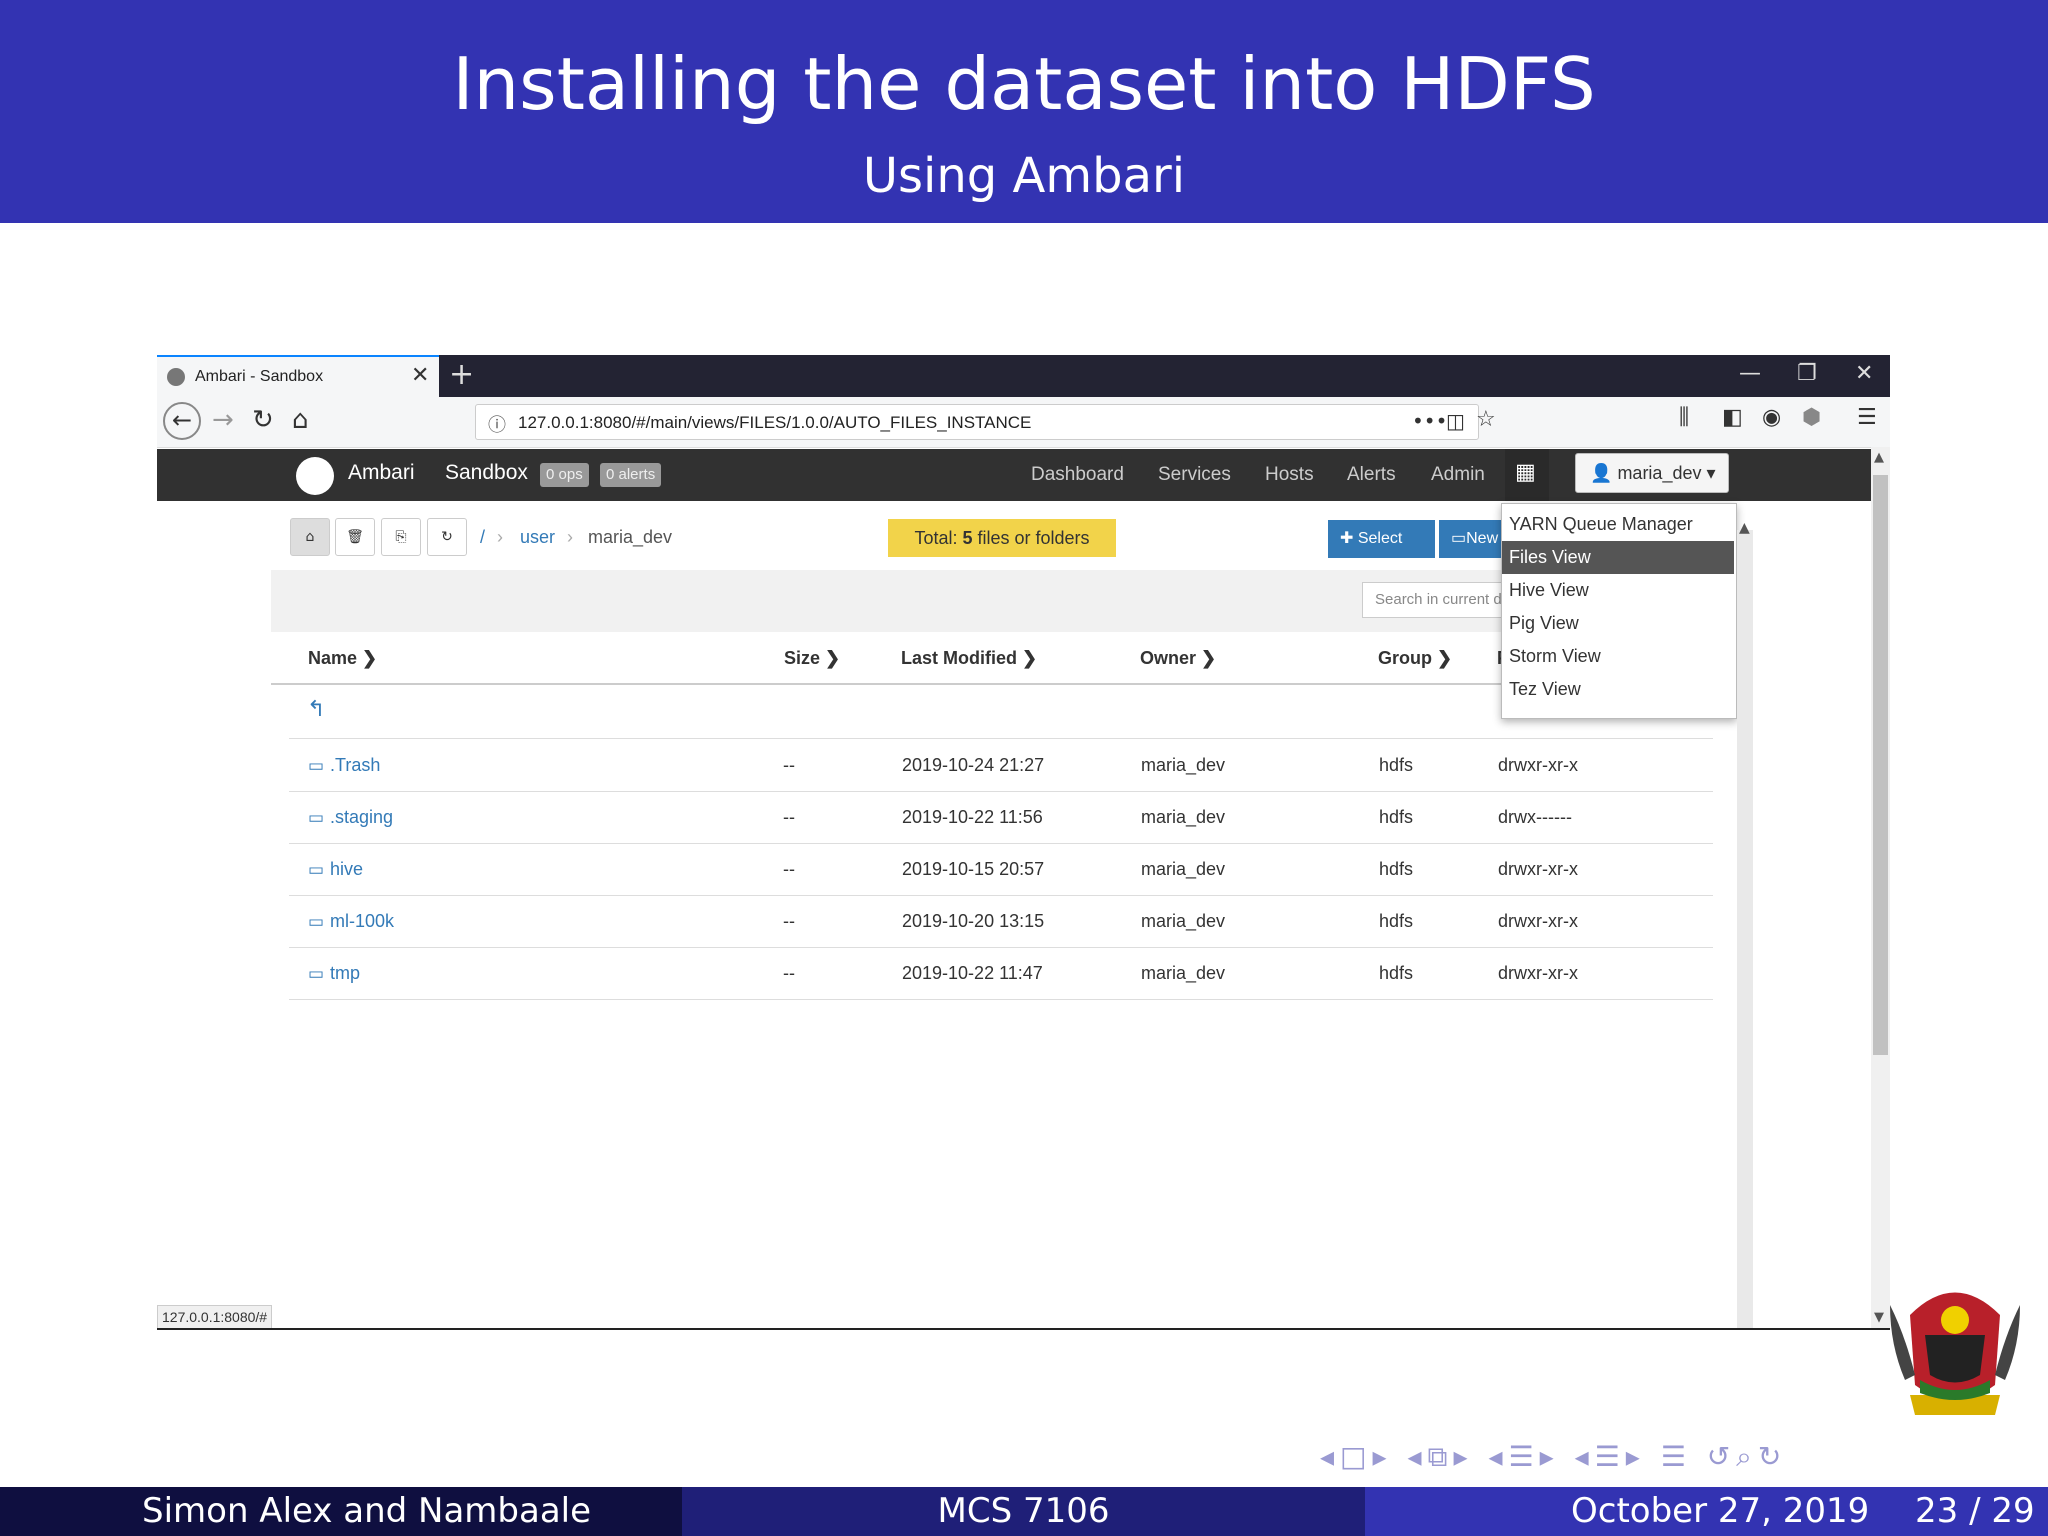  Describe the element at coordinates (1732, 417) in the screenshot. I see `sidebar-icon: ◧` at that location.